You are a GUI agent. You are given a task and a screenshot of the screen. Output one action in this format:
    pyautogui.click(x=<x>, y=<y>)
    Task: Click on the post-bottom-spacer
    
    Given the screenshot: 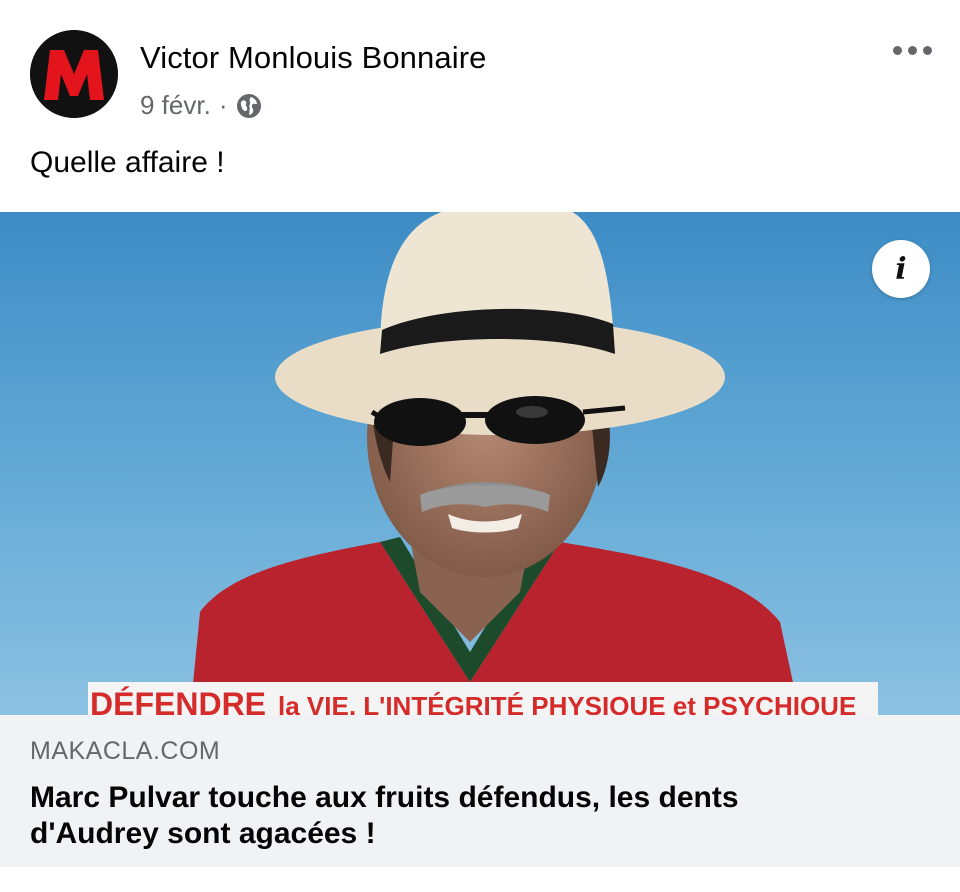 What is the action you would take?
    pyautogui.click(x=480, y=879)
    